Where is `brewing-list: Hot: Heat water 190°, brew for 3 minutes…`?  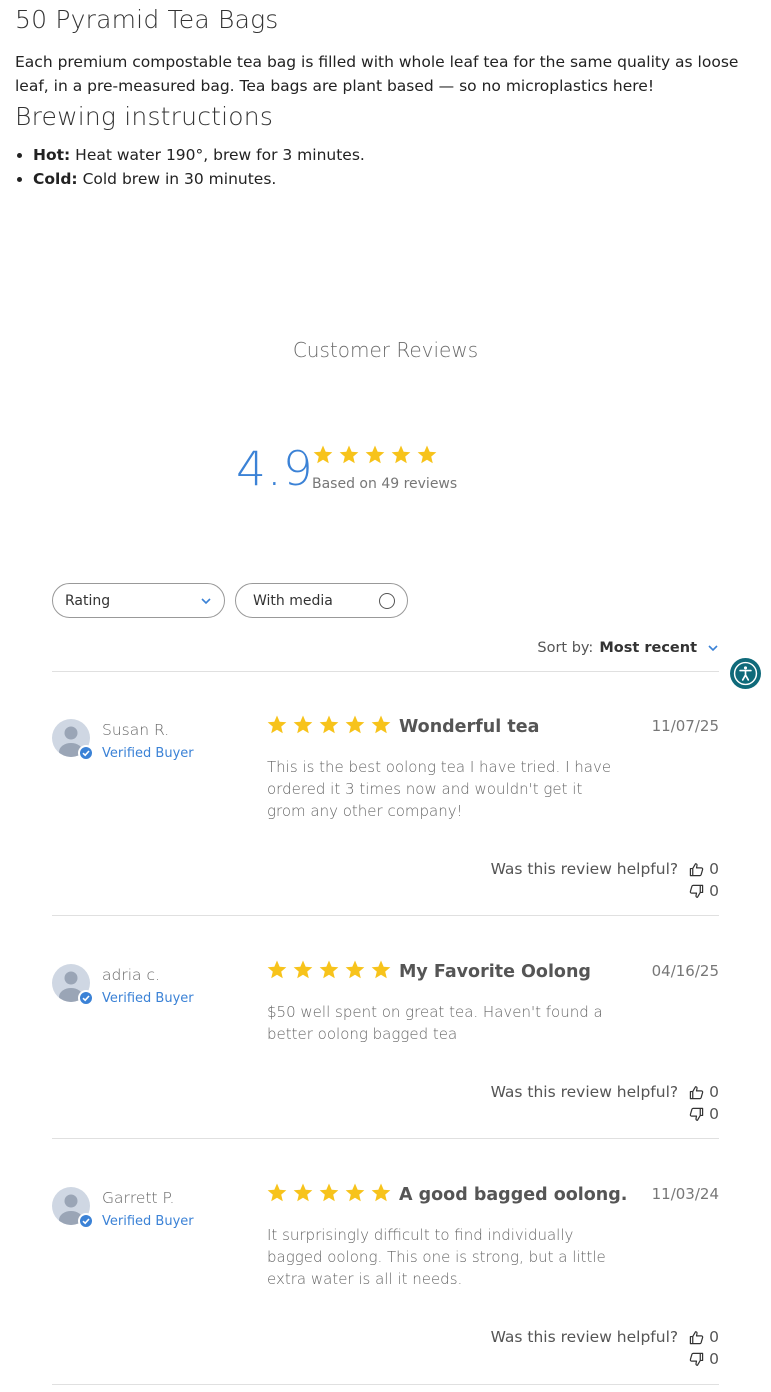
brewing-list: Hot: Heat water 190°, brew for 3 minutes… is located at coordinates (385, 167).